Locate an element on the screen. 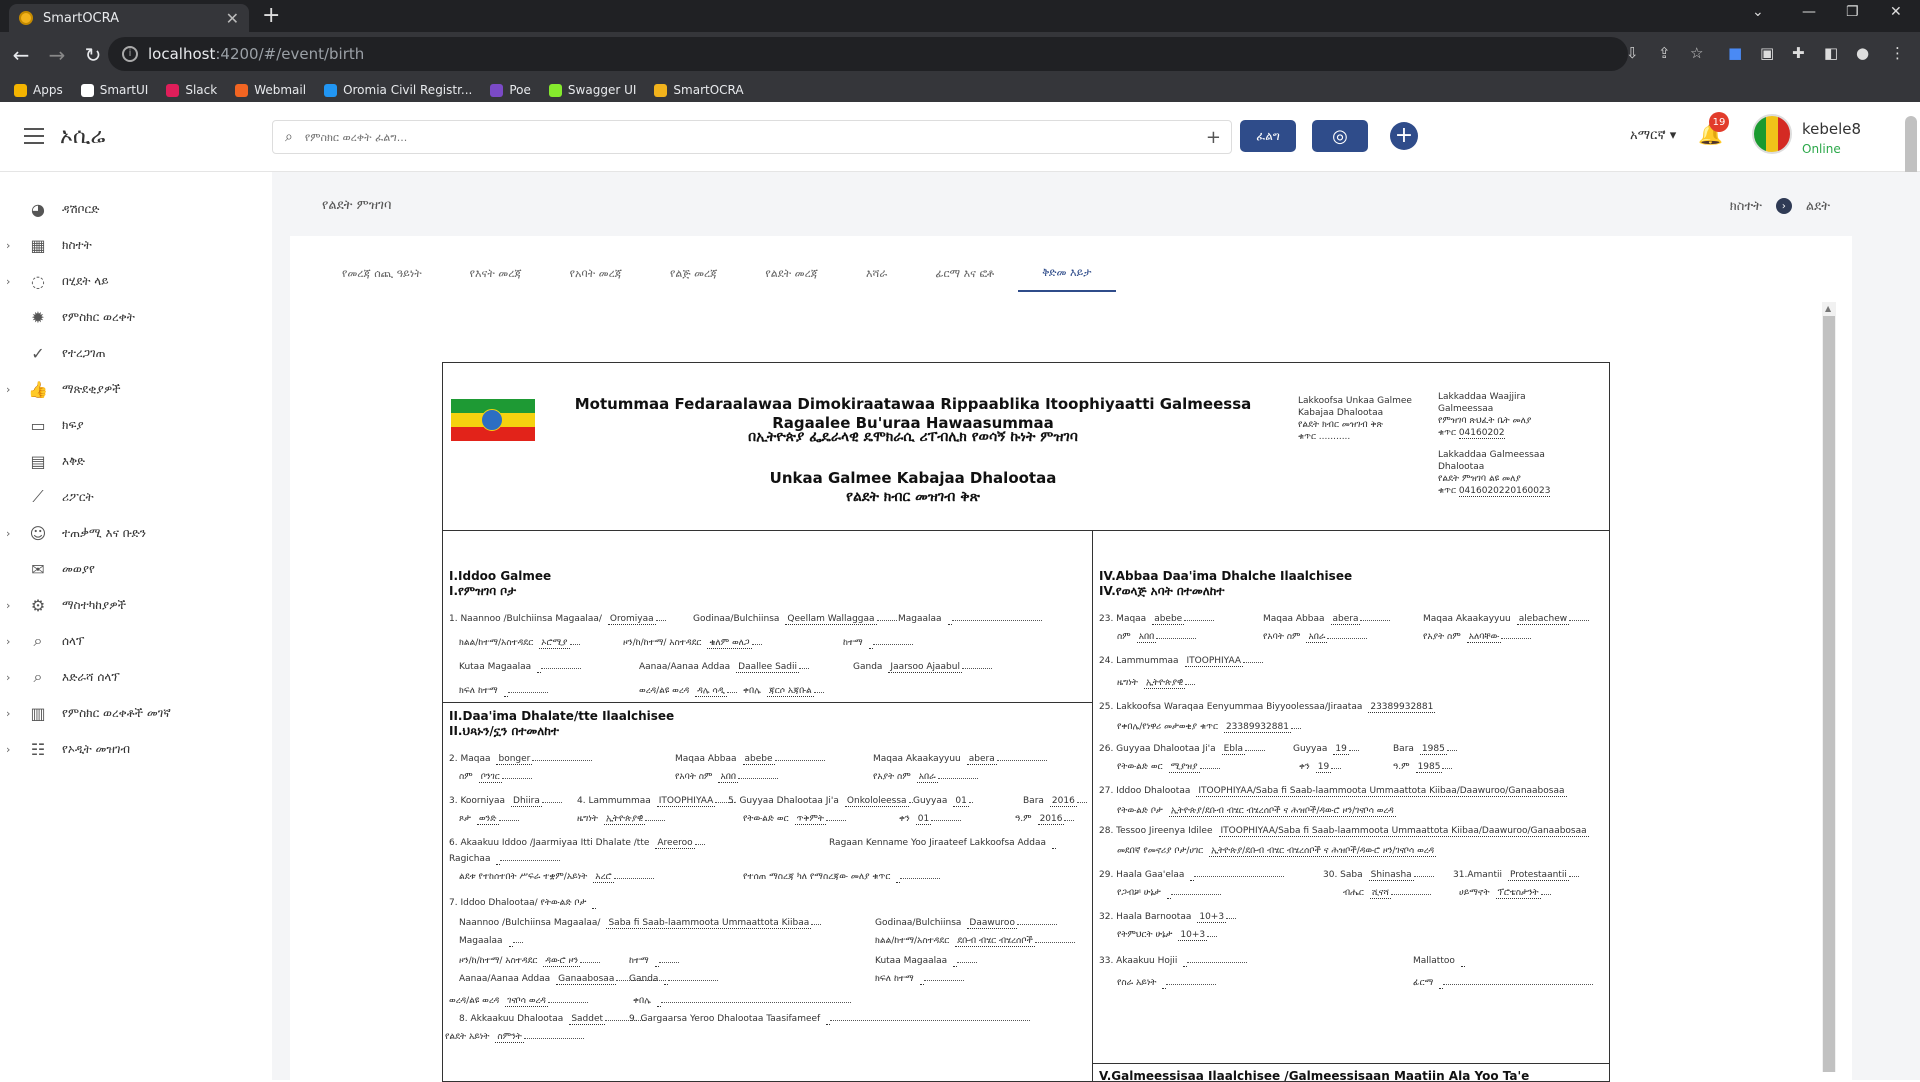  registration-tab: ቅድመ እይታ is located at coordinates (1067, 274).